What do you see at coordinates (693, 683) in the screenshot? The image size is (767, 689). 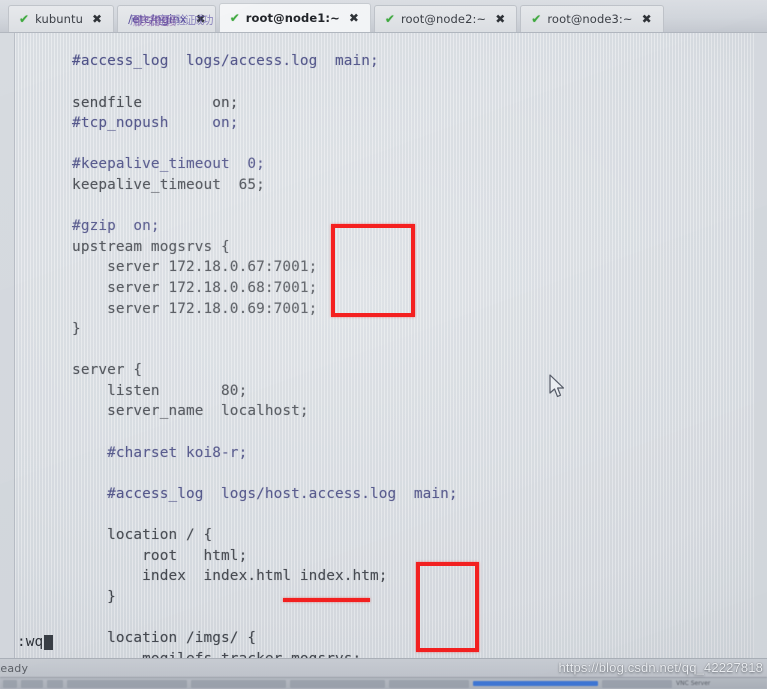 I see `taskbar-tray-label: VNC Server` at bounding box center [693, 683].